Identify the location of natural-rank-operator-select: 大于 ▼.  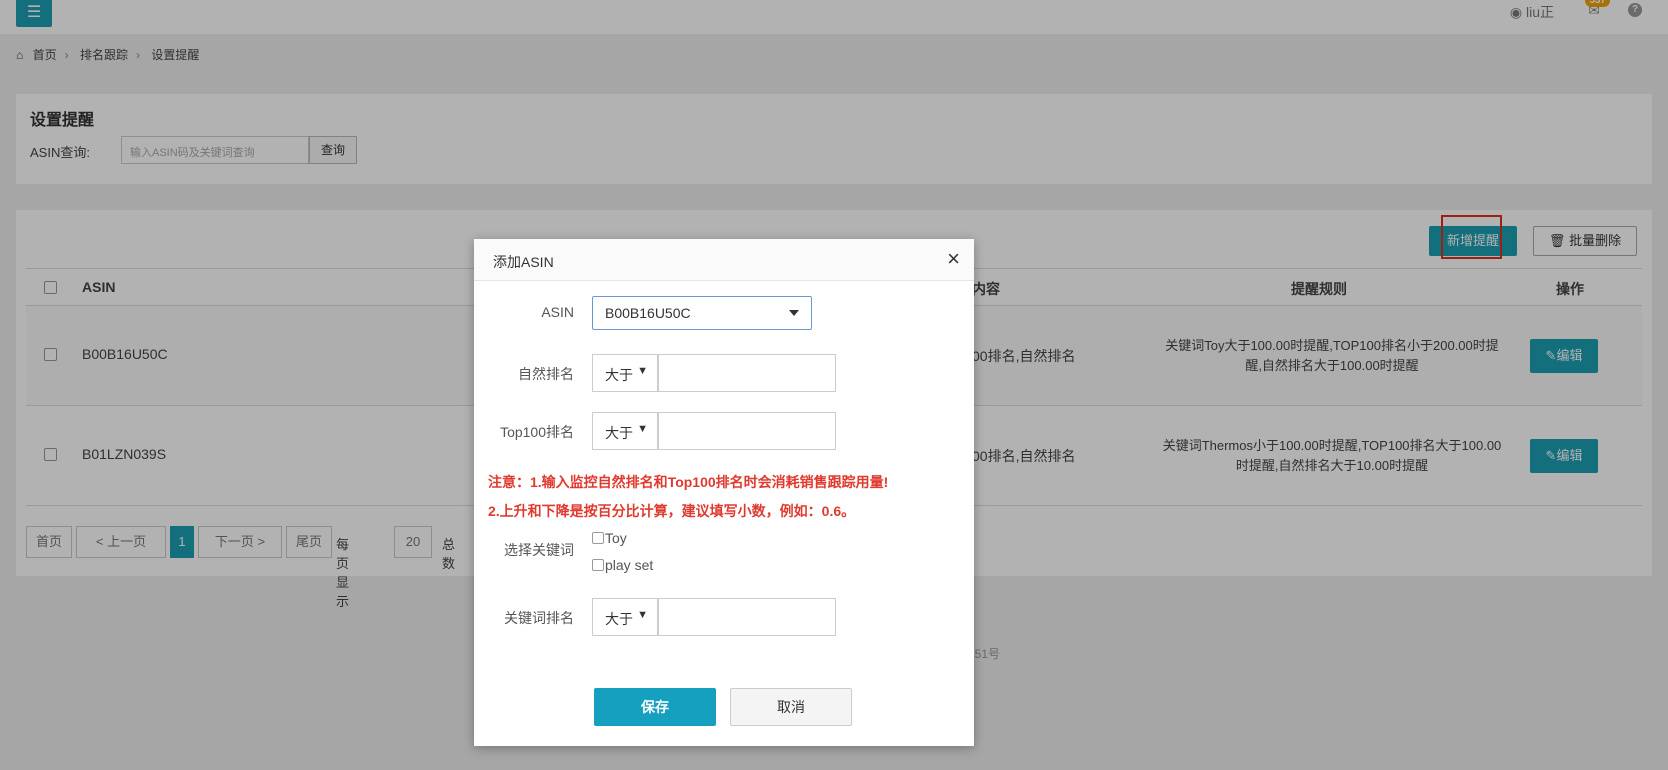
(625, 373).